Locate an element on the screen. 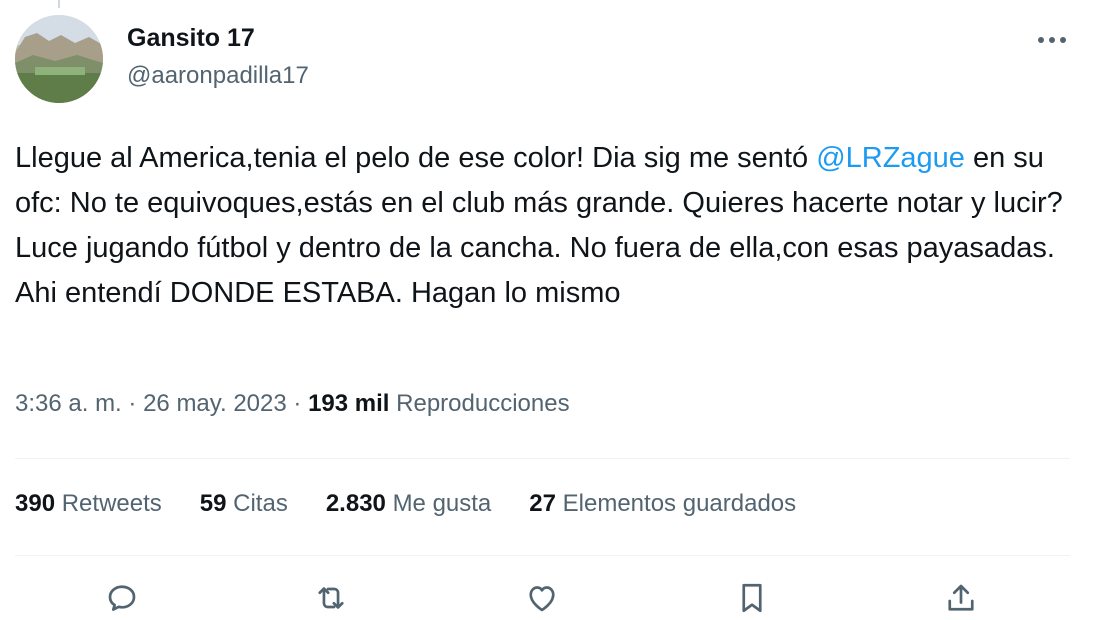  share-button is located at coordinates (961, 598).